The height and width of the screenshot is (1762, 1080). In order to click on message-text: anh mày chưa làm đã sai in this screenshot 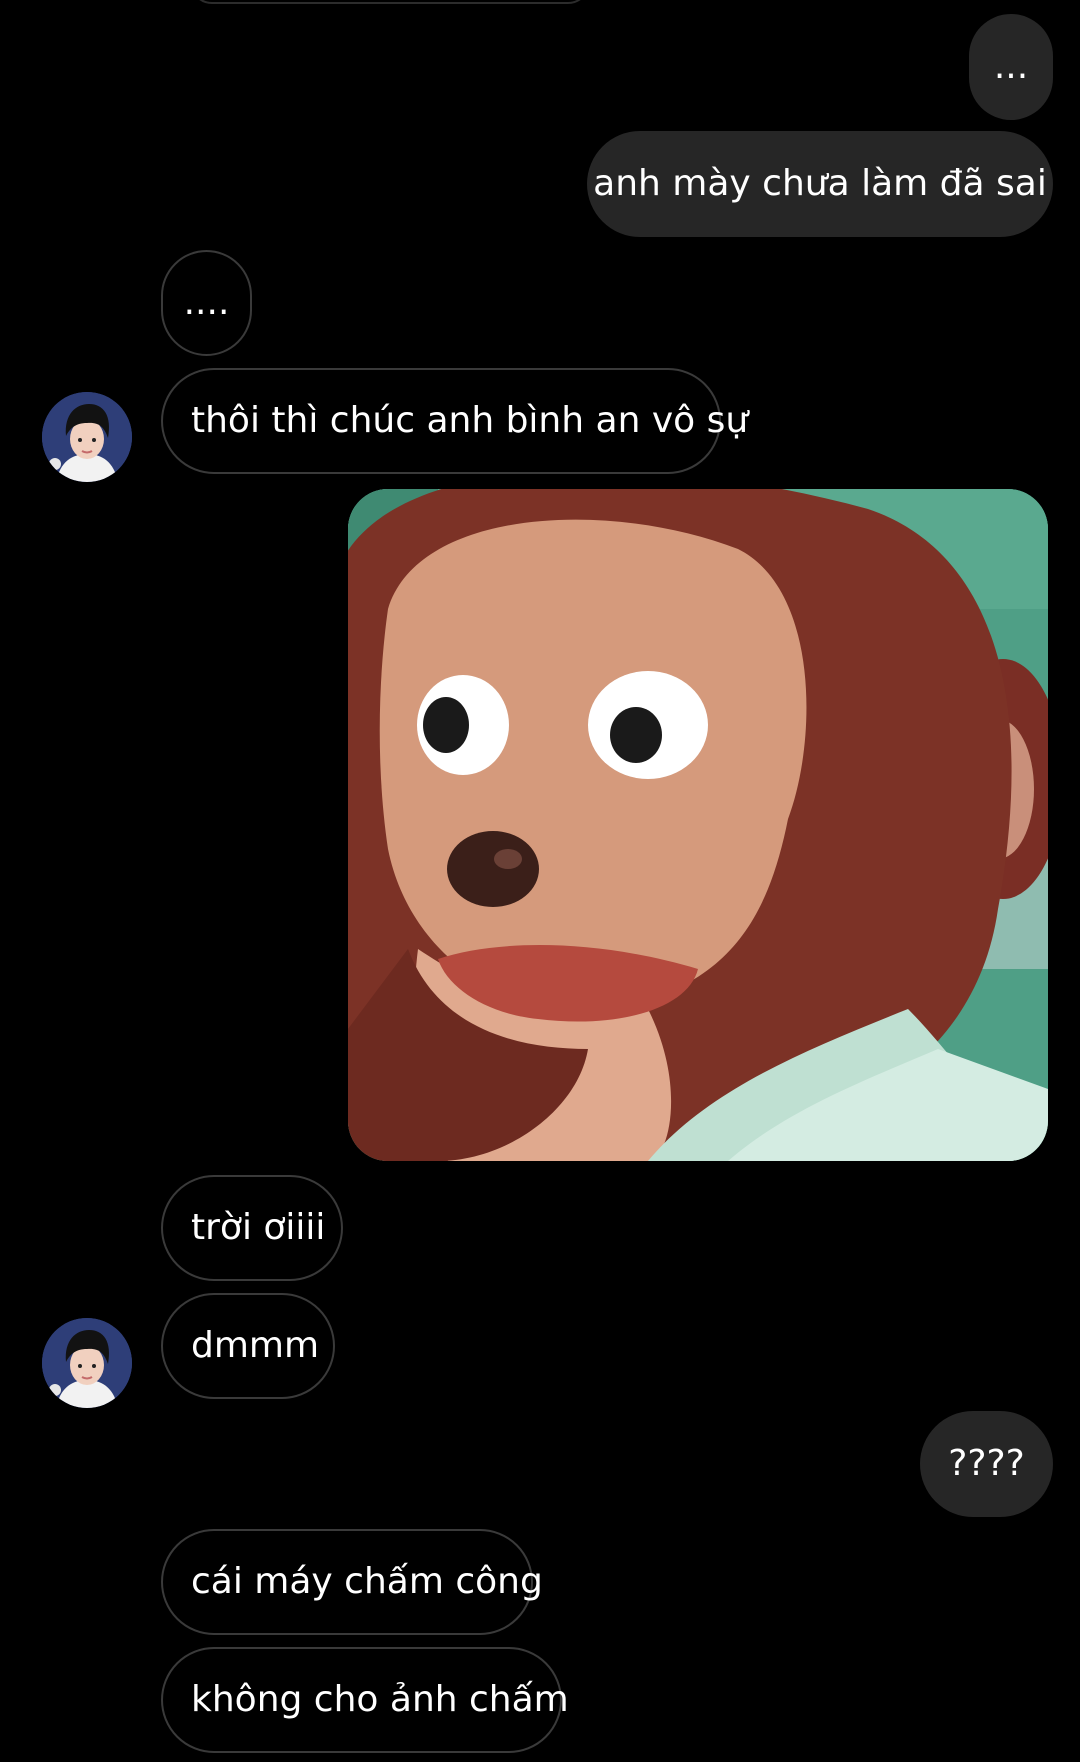, I will do `click(820, 183)`.